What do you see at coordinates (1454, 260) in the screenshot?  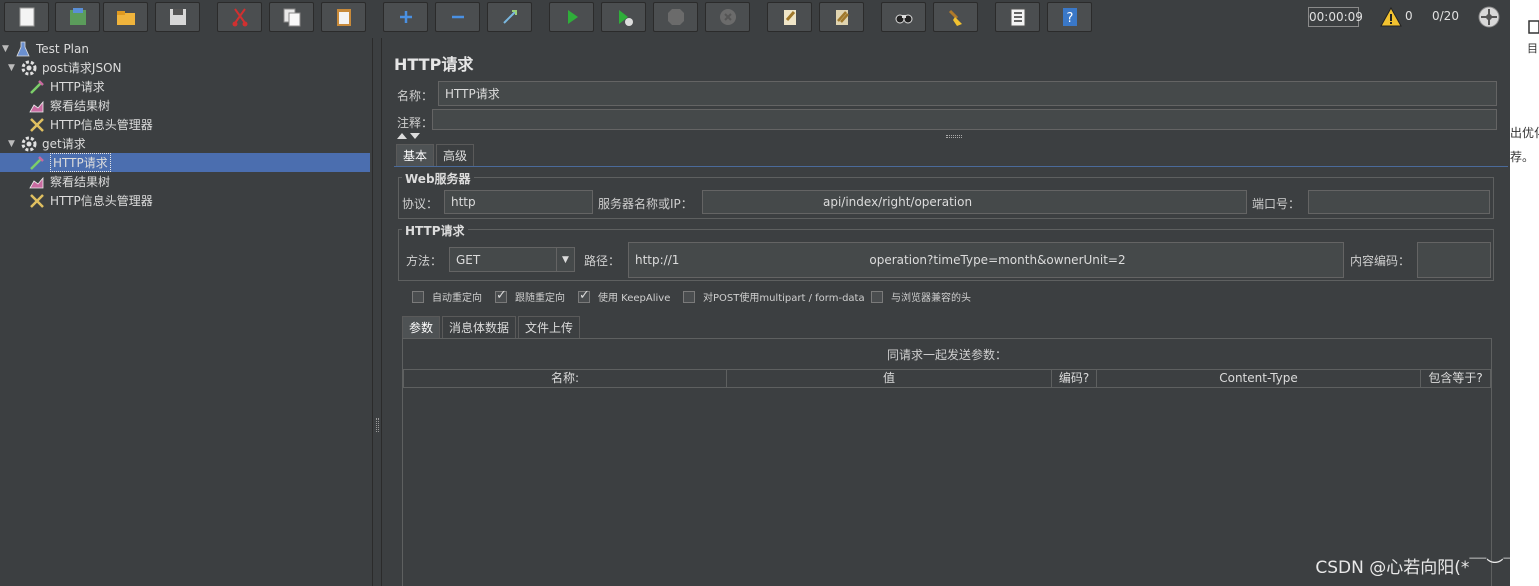 I see `encoding-field` at bounding box center [1454, 260].